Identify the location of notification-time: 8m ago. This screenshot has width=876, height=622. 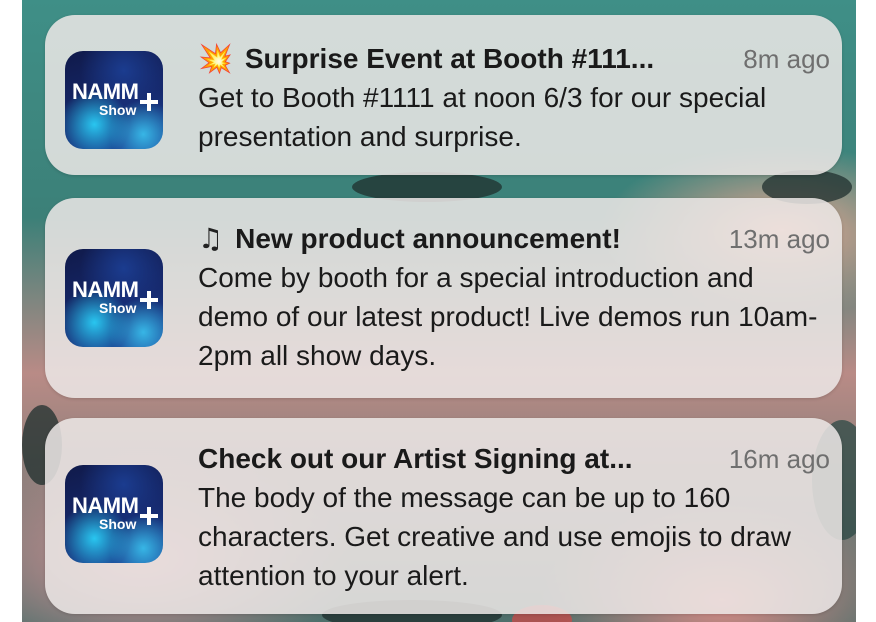
(786, 58).